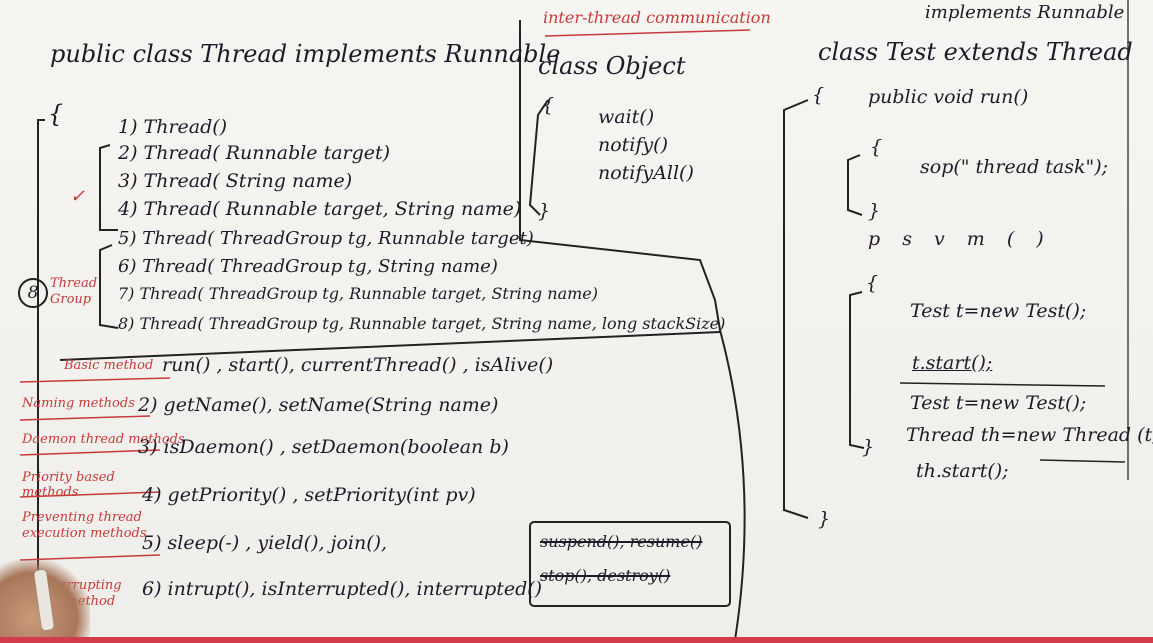  What do you see at coordinates (235, 181) in the screenshot?
I see `ctor-3: 3) Thread( String name)` at bounding box center [235, 181].